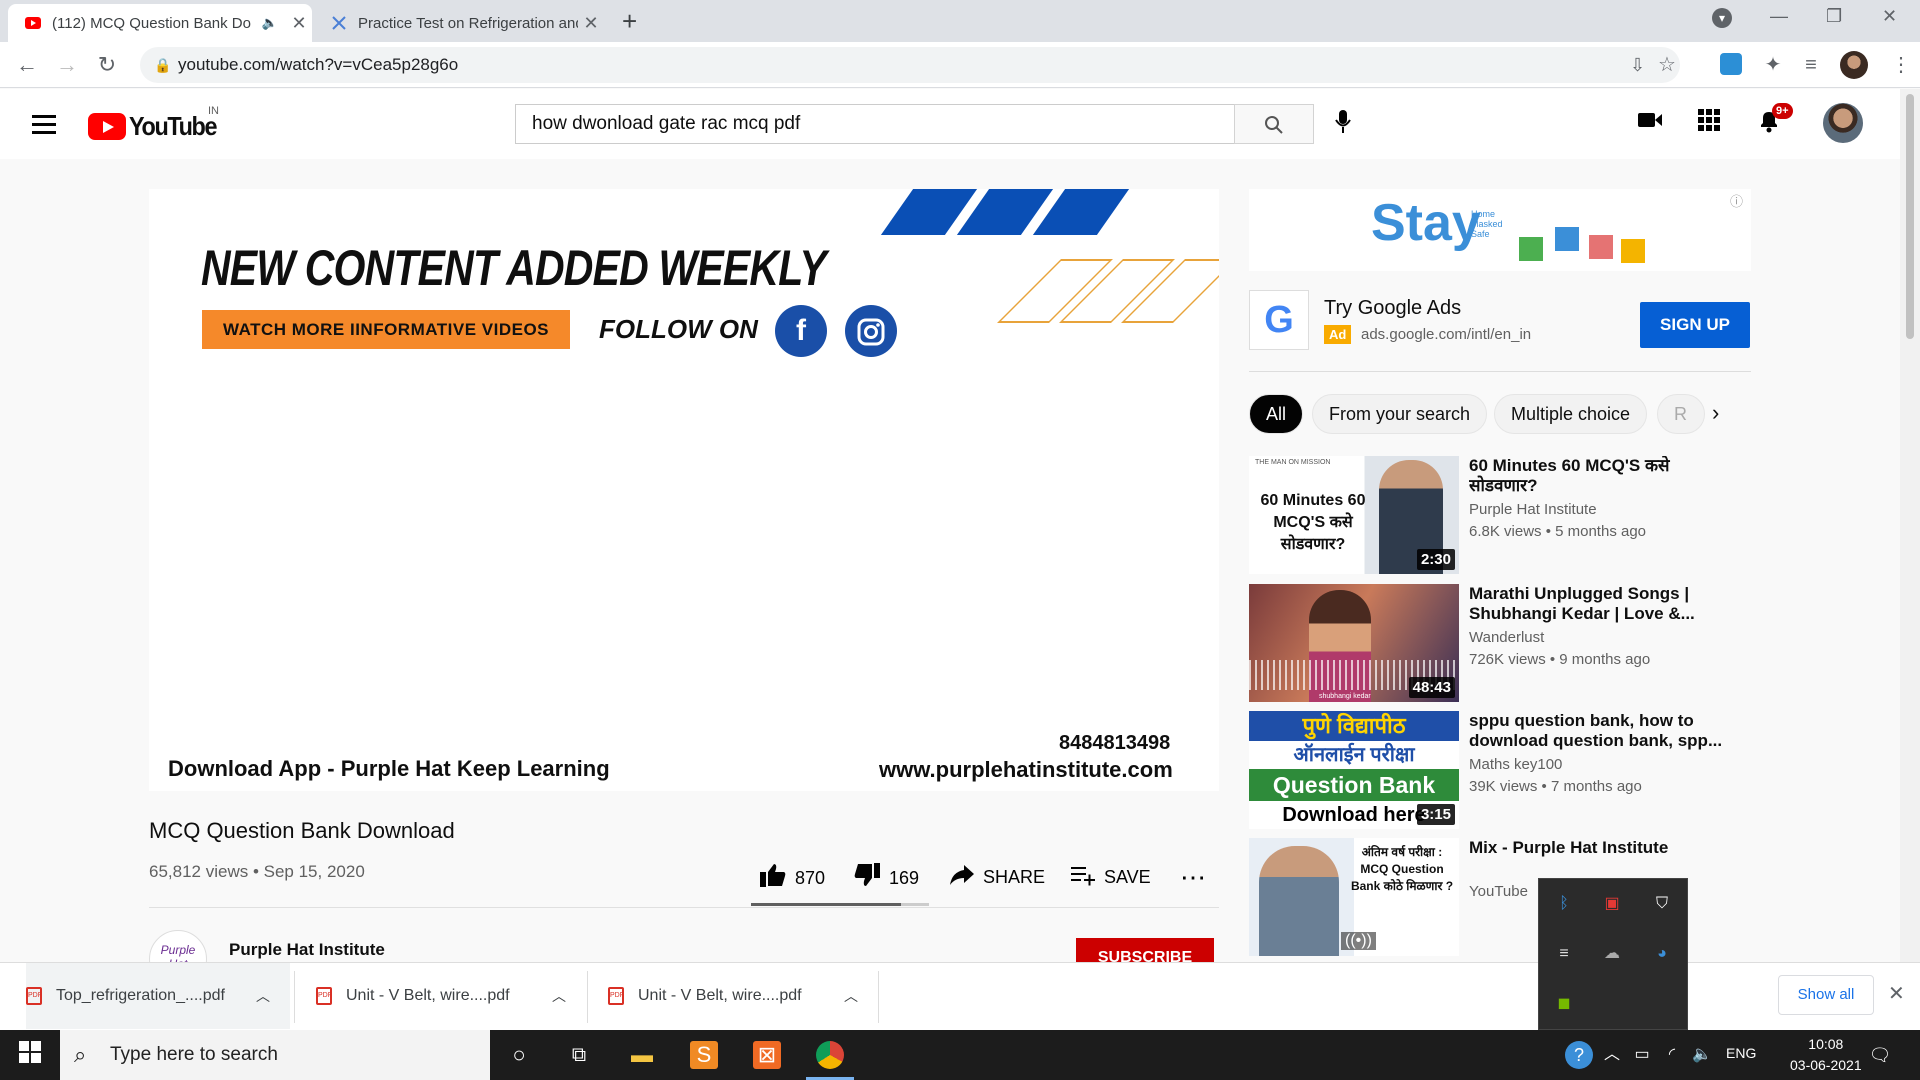 Image resolution: width=1920 pixels, height=1080 pixels. Describe the element at coordinates (792, 878) in the screenshot. I see `like-button: 870` at that location.